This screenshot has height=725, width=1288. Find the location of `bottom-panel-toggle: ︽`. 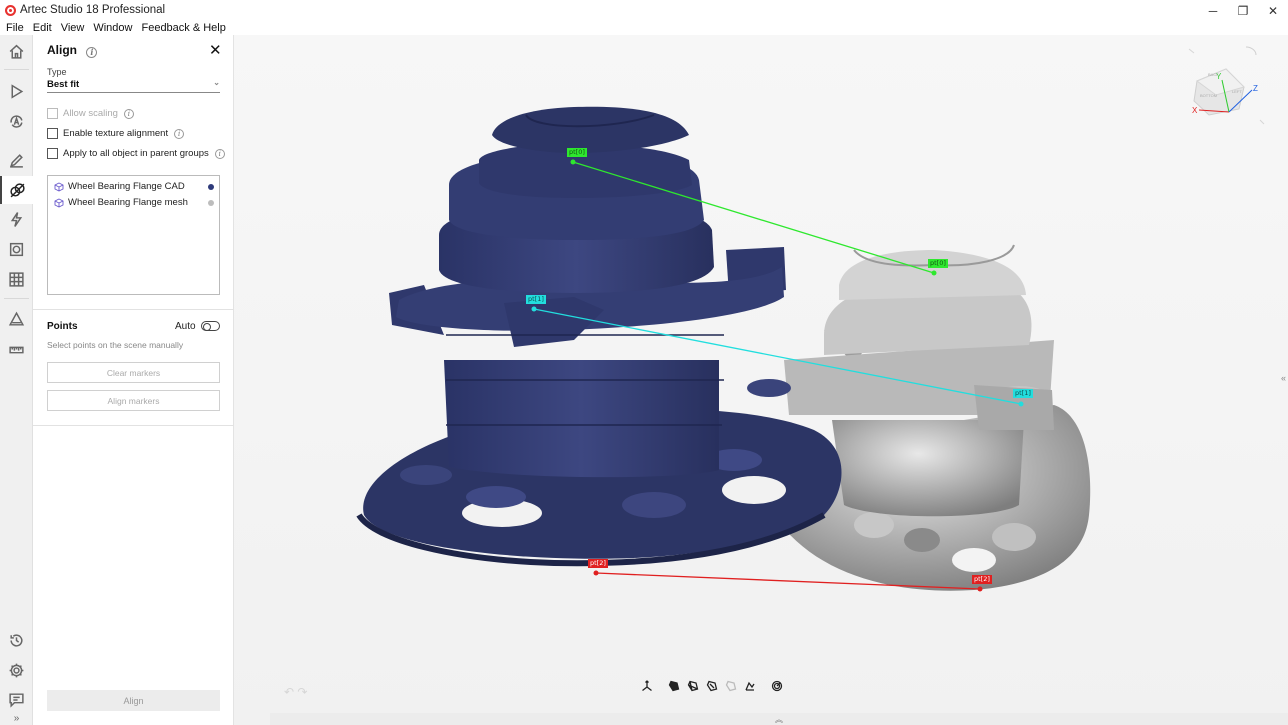

bottom-panel-toggle: ︽ is located at coordinates (779, 719).